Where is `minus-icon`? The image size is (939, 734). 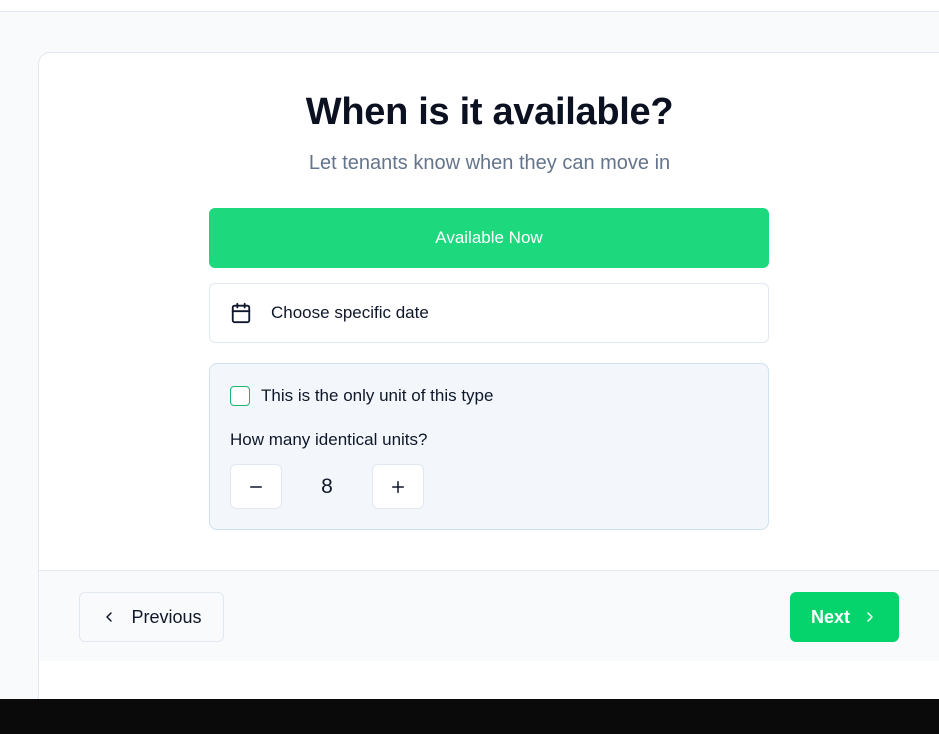
minus-icon is located at coordinates (256, 487).